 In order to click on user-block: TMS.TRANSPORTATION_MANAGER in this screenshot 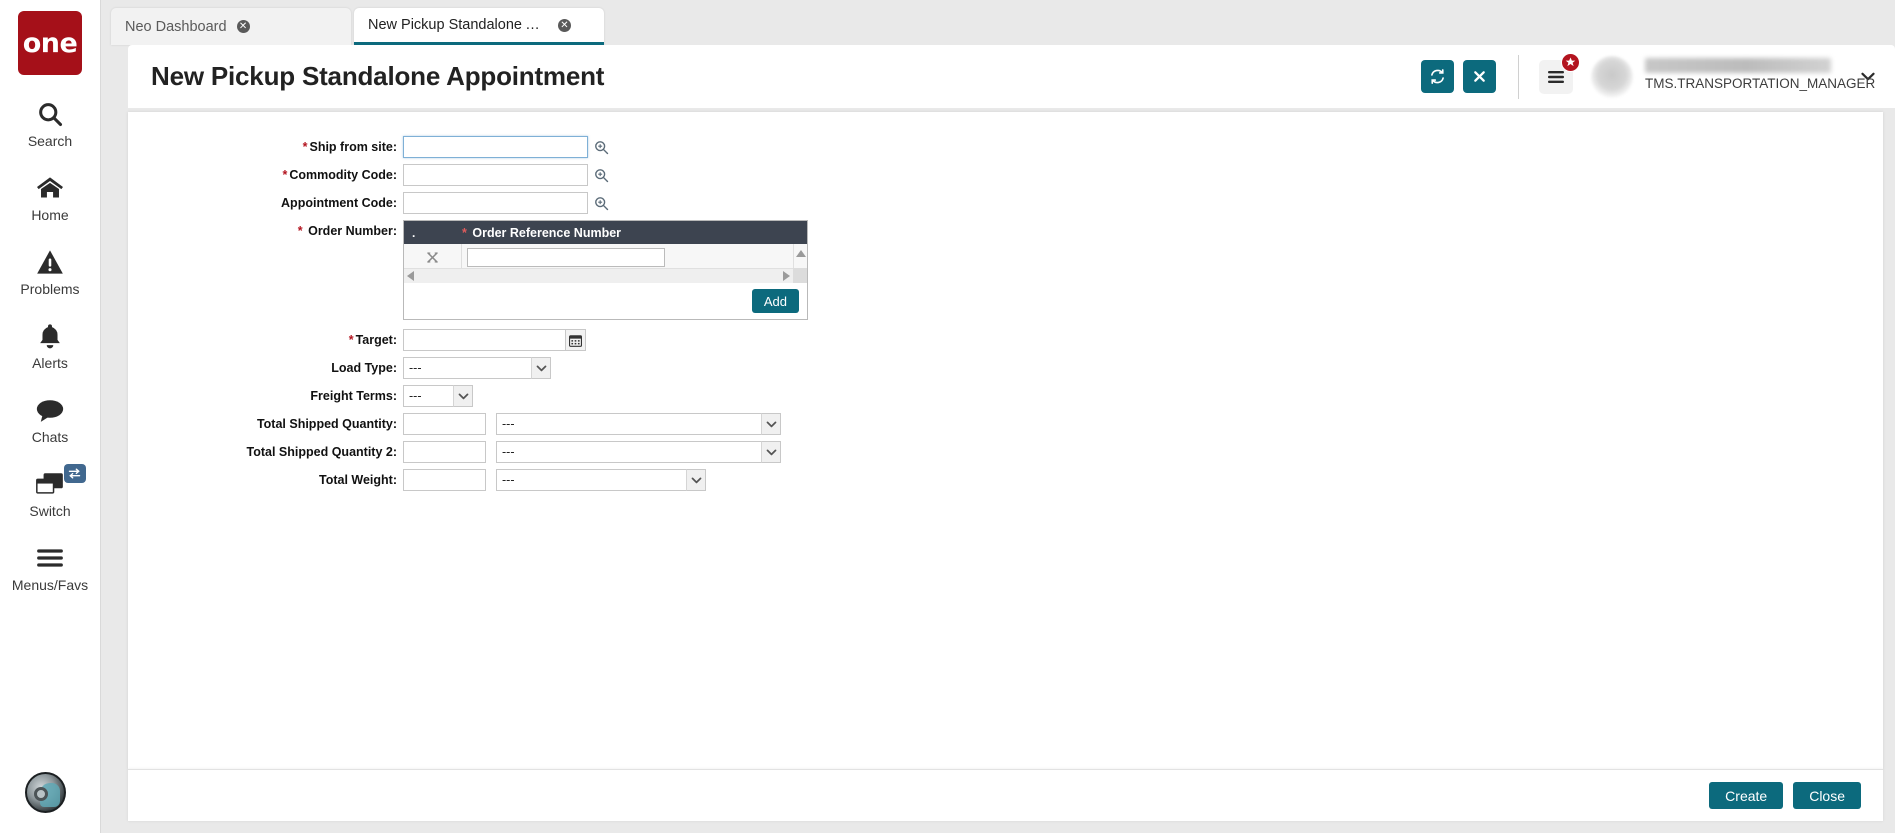, I will do `click(1733, 76)`.